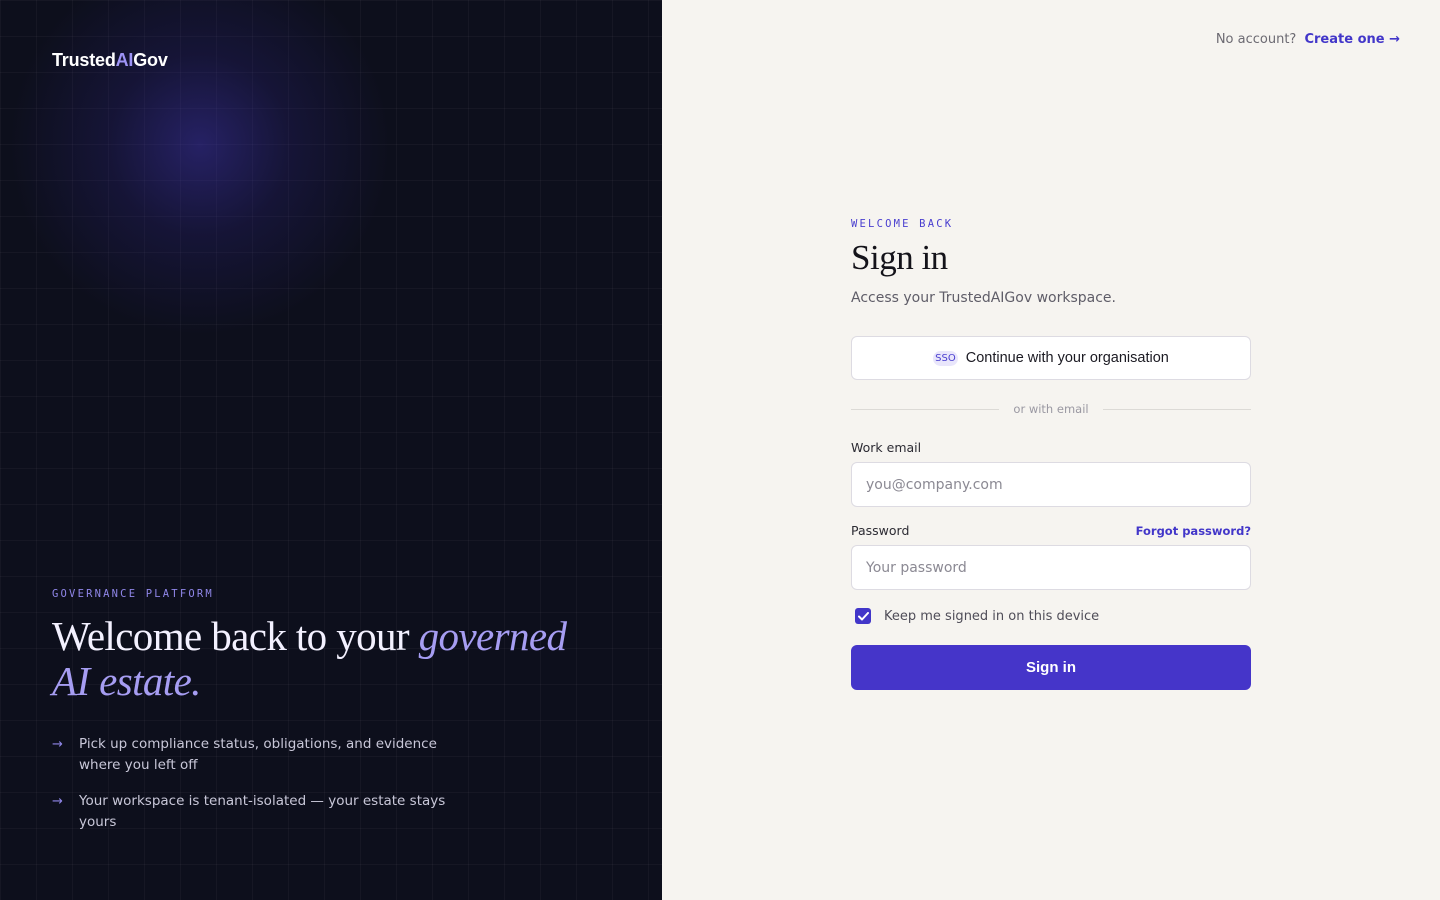  What do you see at coordinates (1051, 667) in the screenshot?
I see `sign-in-button: Sign in` at bounding box center [1051, 667].